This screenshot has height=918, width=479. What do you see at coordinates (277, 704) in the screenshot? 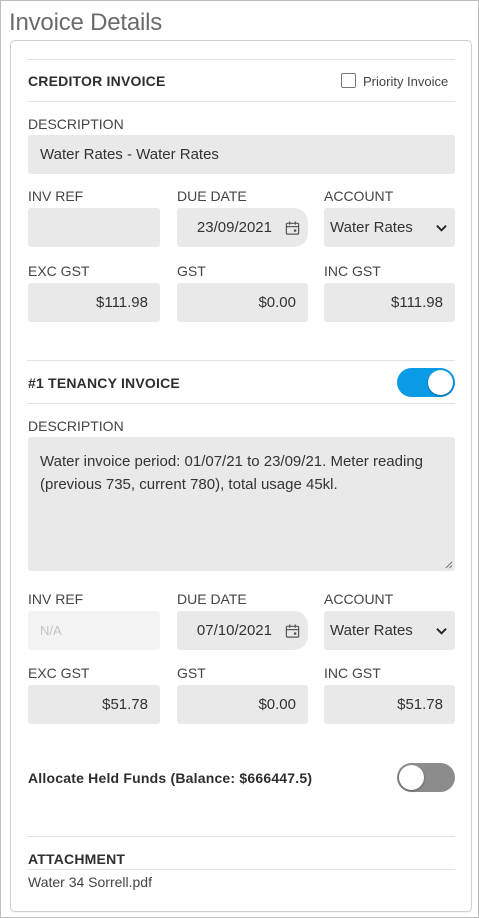
I see `tenancy-gst-value: $0.00` at bounding box center [277, 704].